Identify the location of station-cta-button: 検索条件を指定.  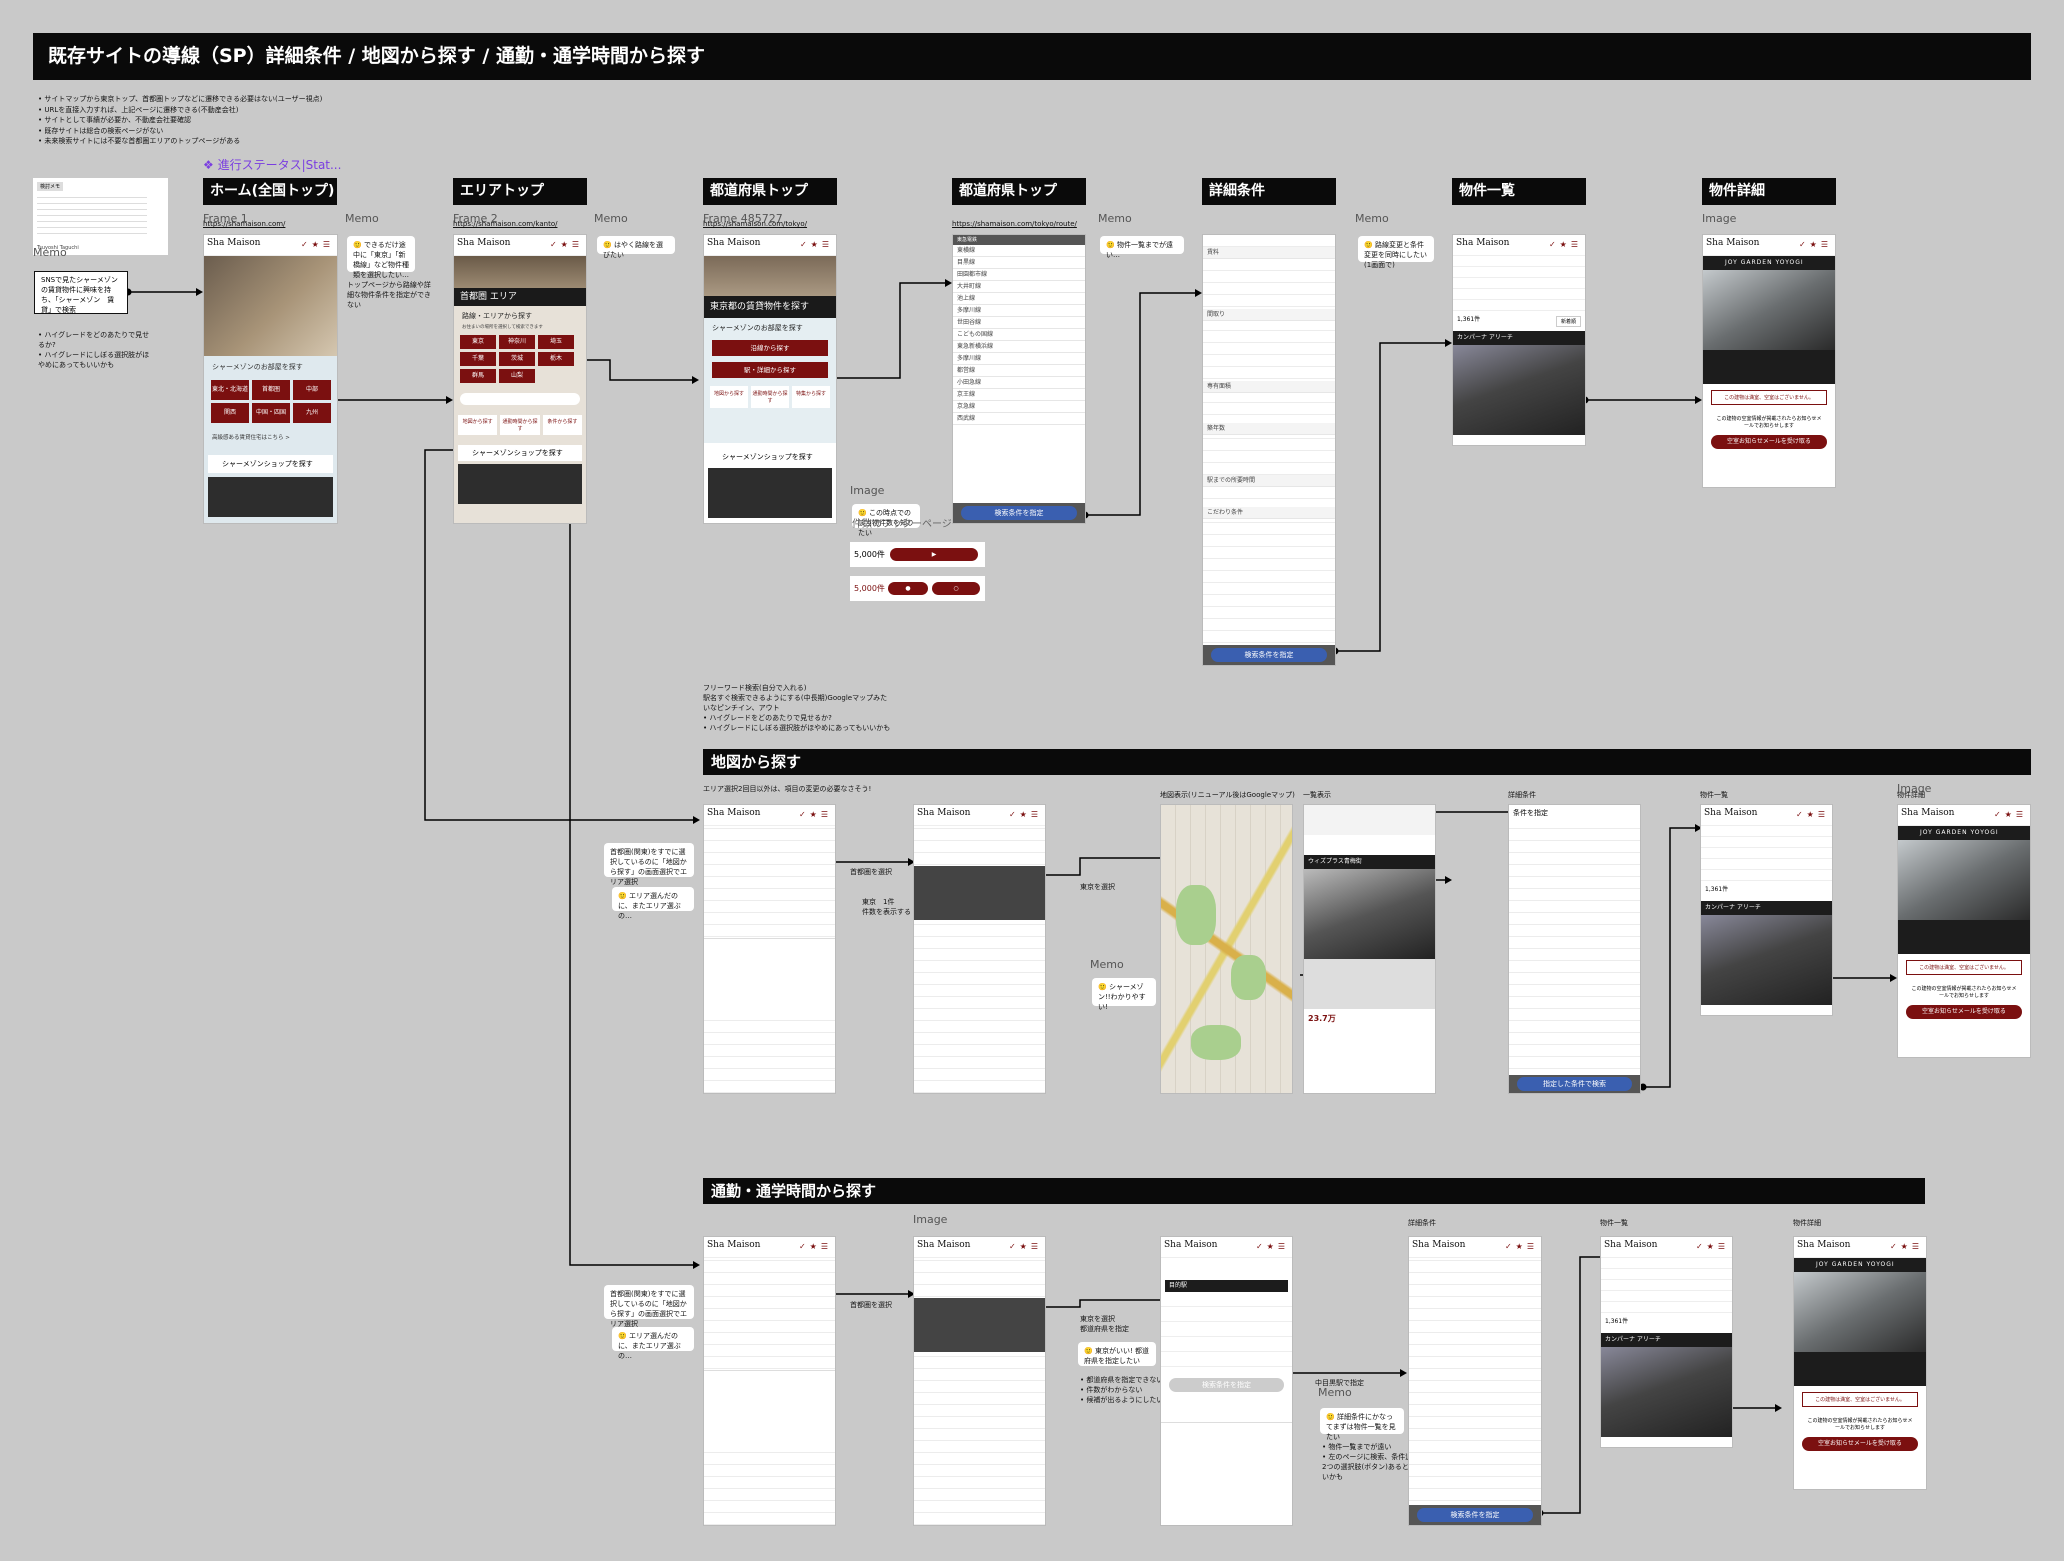
(1226, 1385).